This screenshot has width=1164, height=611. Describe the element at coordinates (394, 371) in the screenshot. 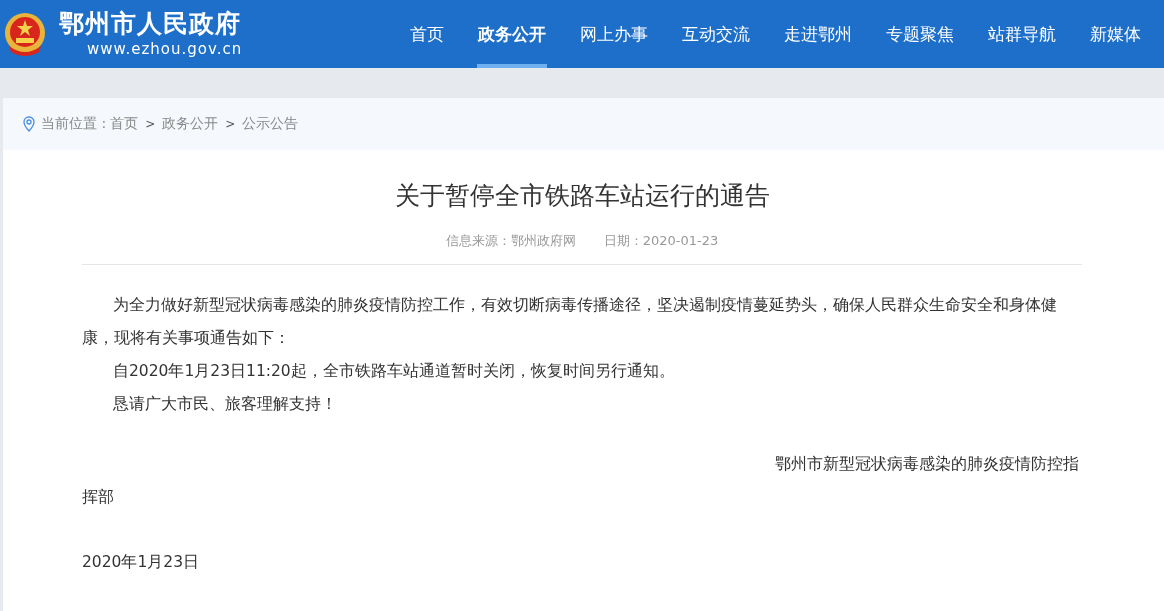

I see `article-paragraph: 自2020年1月23日11:20起，全市铁路车站通道暂时关闭，恢复时间另行通知。` at that location.